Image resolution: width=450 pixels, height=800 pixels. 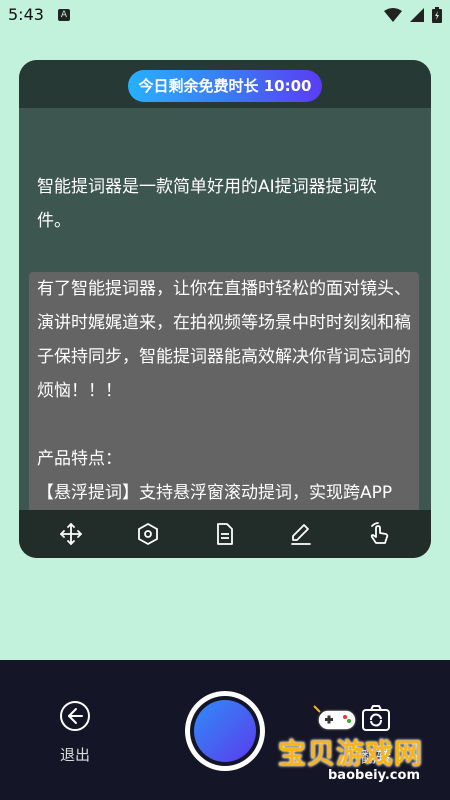 I want to click on signal-icon, so click(x=417, y=15).